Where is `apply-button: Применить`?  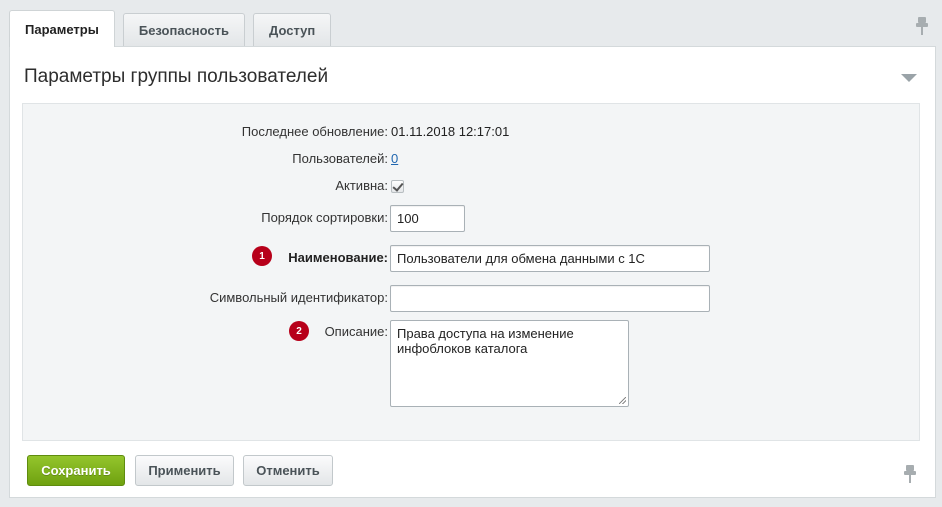 apply-button: Применить is located at coordinates (184, 470).